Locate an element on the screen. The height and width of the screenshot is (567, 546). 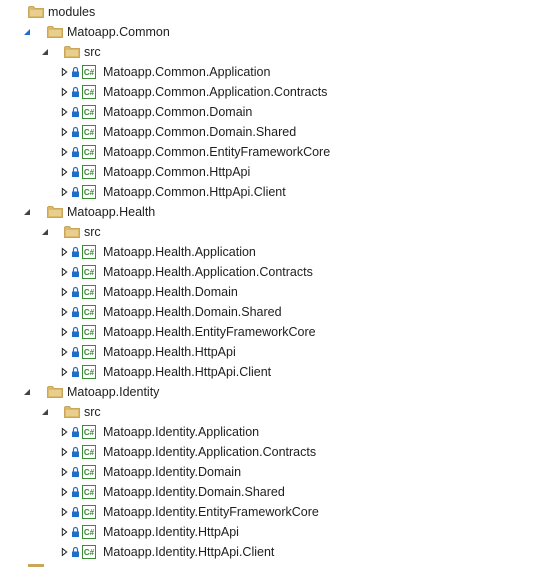
tree-item-module: Matoapp.Identity is located at coordinates (273, 392).